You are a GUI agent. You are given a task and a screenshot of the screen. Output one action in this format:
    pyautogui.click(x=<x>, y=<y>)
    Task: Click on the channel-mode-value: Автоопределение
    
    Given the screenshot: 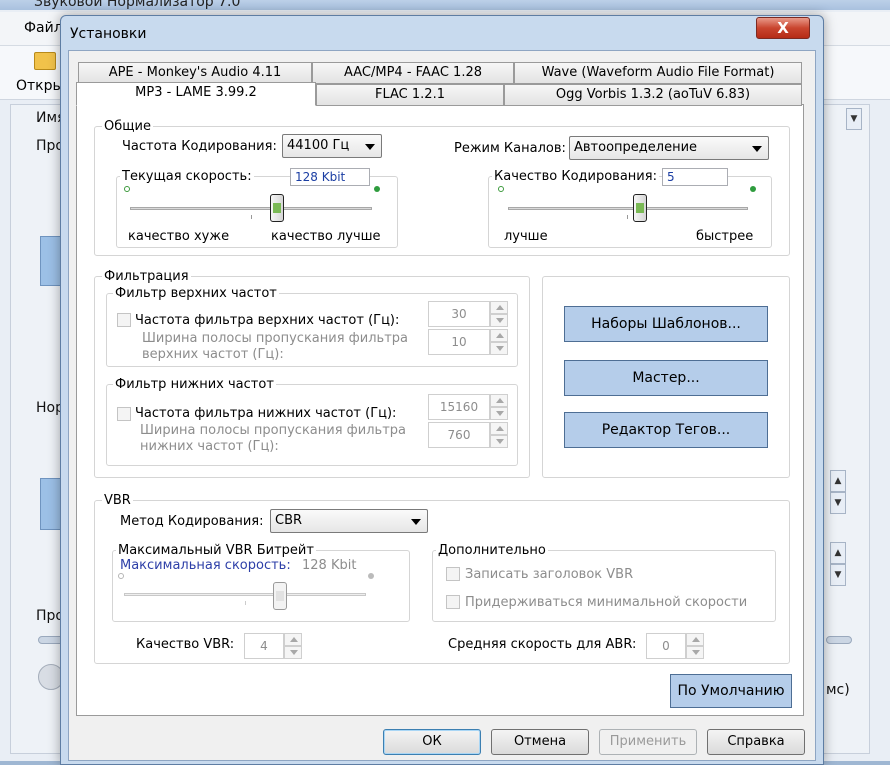 What is the action you would take?
    pyautogui.click(x=636, y=147)
    